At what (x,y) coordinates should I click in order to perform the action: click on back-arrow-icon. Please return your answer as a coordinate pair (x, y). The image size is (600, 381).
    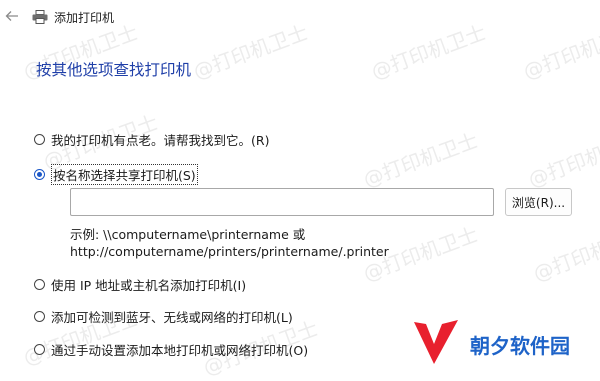
    Looking at the image, I should click on (12, 16).